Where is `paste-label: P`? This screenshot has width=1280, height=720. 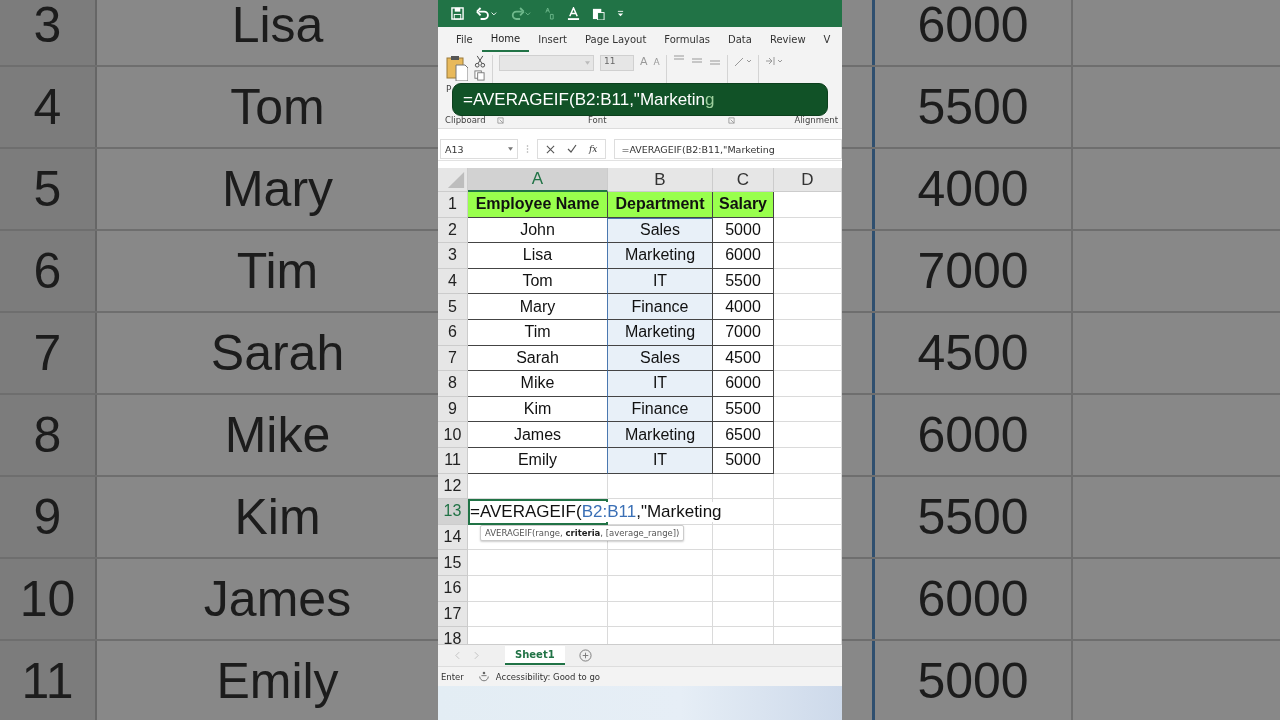 paste-label: P is located at coordinates (449, 89).